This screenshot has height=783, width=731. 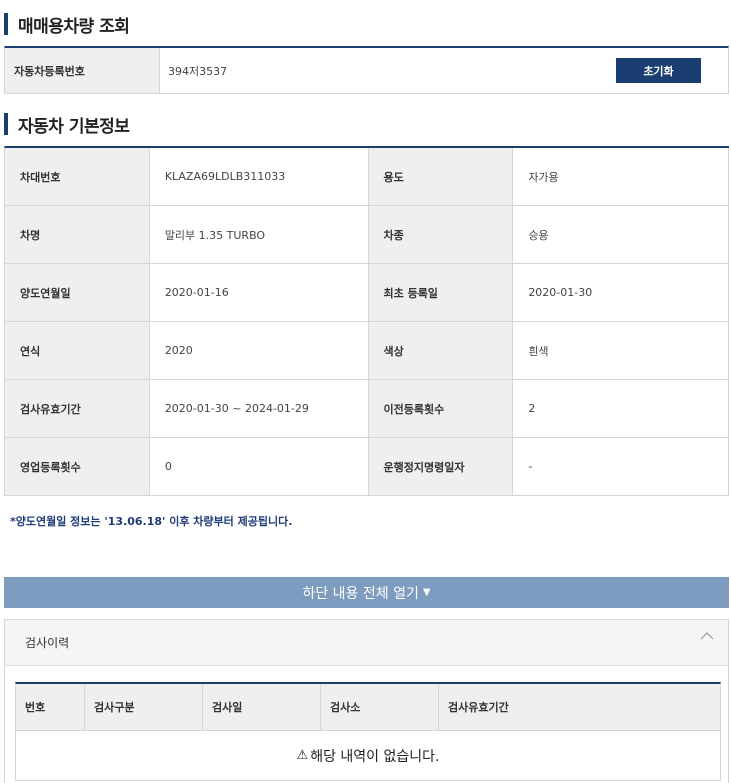 What do you see at coordinates (82, 70) in the screenshot?
I see `registration-number-label: 자동차등록번호` at bounding box center [82, 70].